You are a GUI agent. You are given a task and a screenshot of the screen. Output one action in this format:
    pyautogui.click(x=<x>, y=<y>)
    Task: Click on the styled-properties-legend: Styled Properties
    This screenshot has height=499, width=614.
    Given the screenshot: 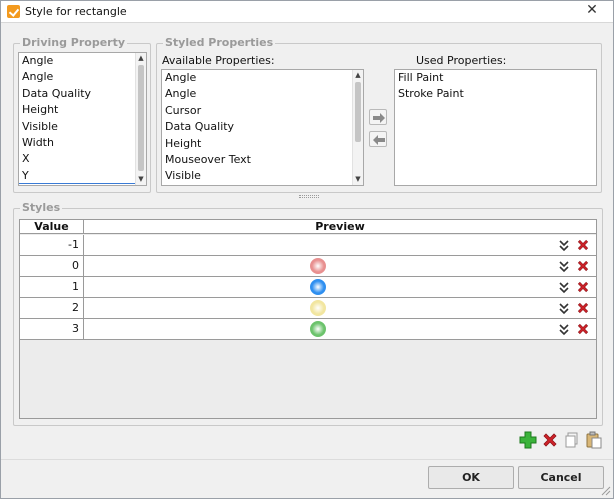 What is the action you would take?
    pyautogui.click(x=219, y=42)
    